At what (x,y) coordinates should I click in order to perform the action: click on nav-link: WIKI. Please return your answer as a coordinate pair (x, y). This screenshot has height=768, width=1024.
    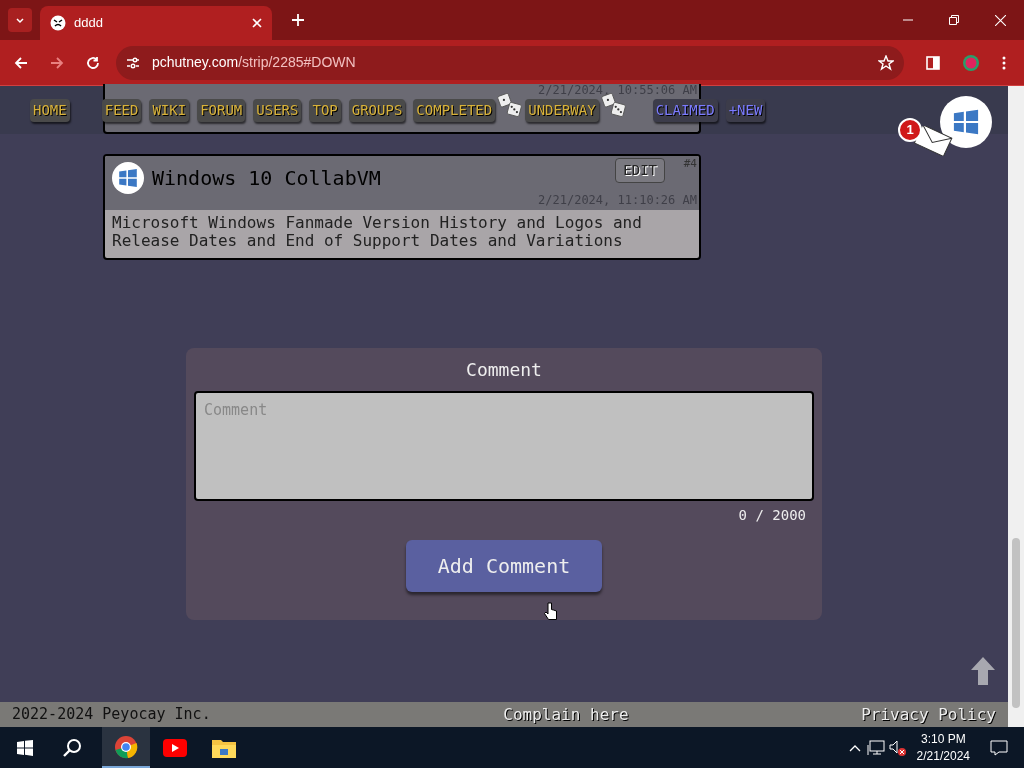
    Looking at the image, I should click on (169, 110).